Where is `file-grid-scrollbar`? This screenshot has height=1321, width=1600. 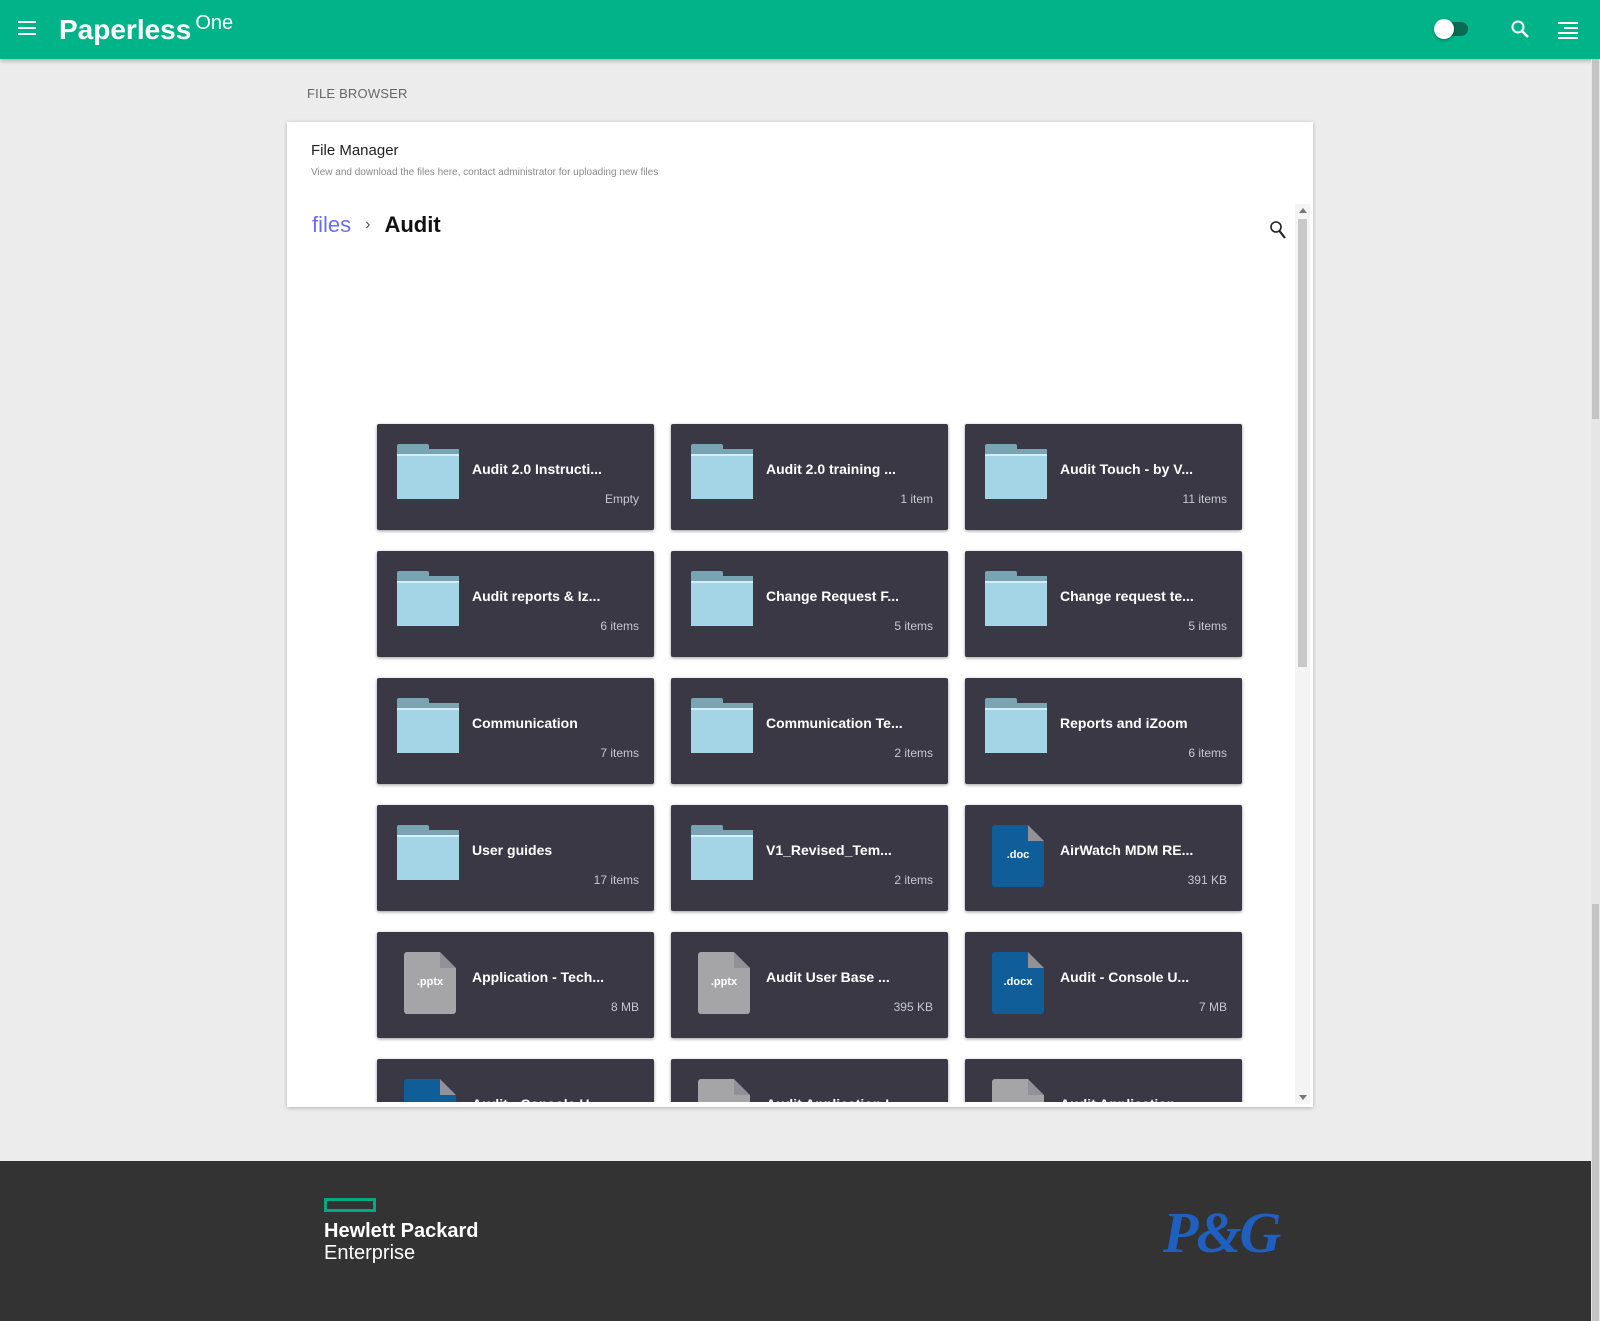
file-grid-scrollbar is located at coordinates (1302, 654).